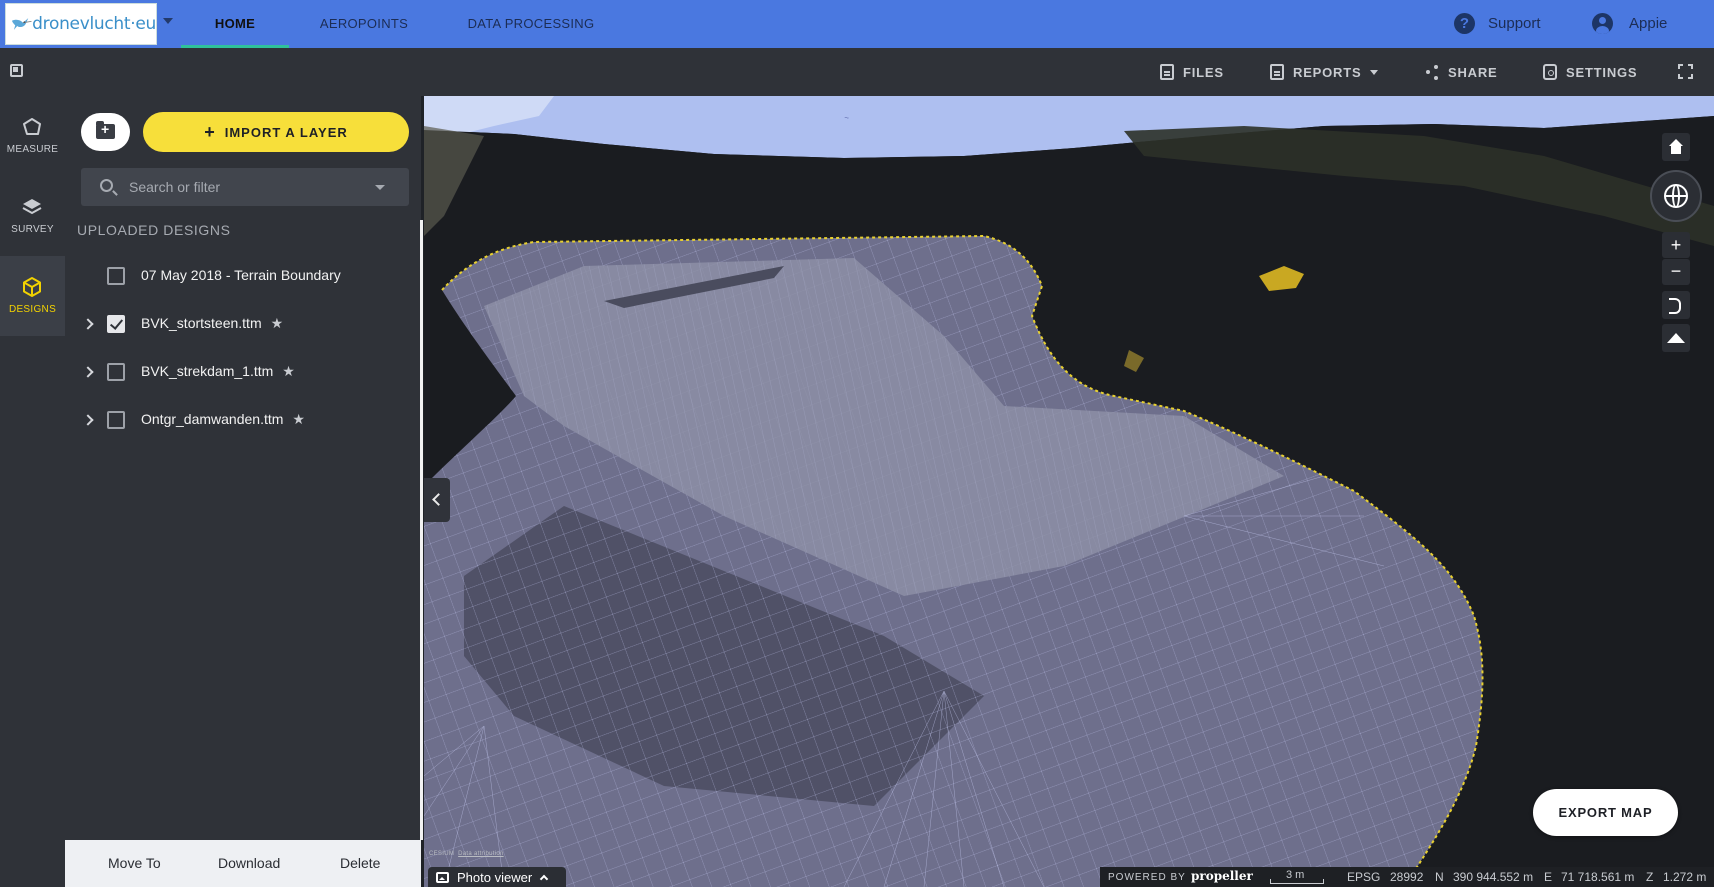 This screenshot has width=1714, height=887. What do you see at coordinates (32, 149) in the screenshot?
I see `rail-label-measure: MEASURE` at bounding box center [32, 149].